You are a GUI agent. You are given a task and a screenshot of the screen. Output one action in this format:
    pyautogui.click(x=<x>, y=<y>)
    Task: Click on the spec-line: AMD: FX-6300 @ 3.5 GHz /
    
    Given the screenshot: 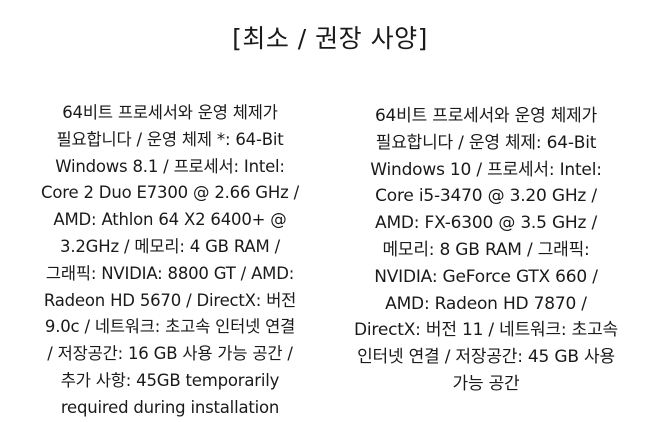 What is the action you would take?
    pyautogui.click(x=486, y=223)
    